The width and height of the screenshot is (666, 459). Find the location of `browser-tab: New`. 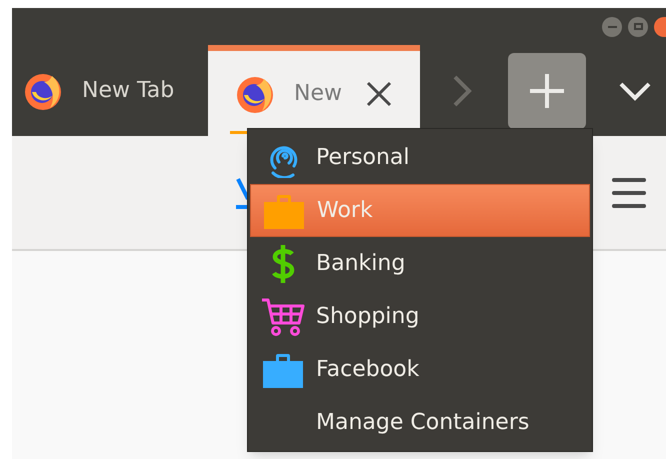

browser-tab: New is located at coordinates (314, 90).